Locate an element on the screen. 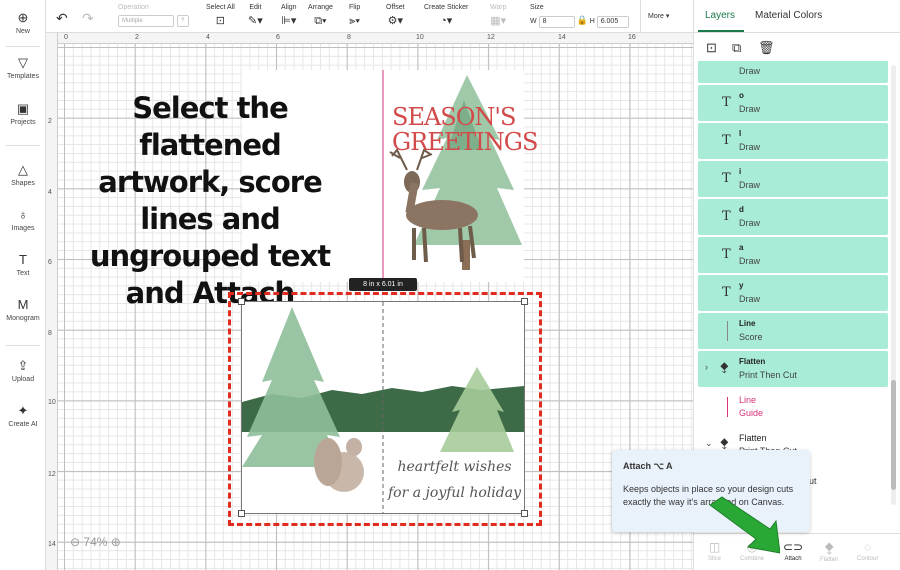 The height and width of the screenshot is (570, 900). shapes-icon: △ is located at coordinates (23, 169).